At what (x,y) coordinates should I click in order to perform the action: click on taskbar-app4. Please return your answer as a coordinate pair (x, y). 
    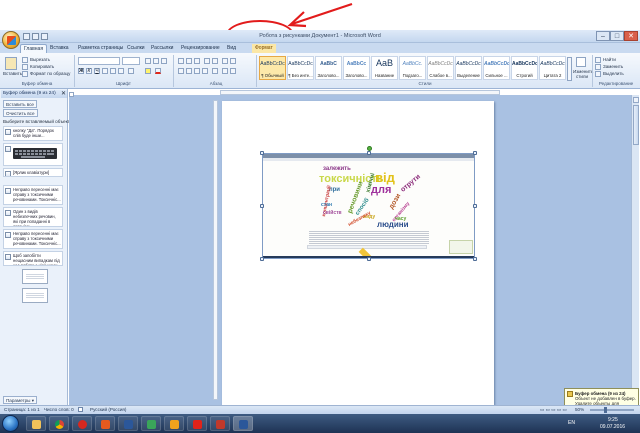
    Looking at the image, I should click on (105, 423).